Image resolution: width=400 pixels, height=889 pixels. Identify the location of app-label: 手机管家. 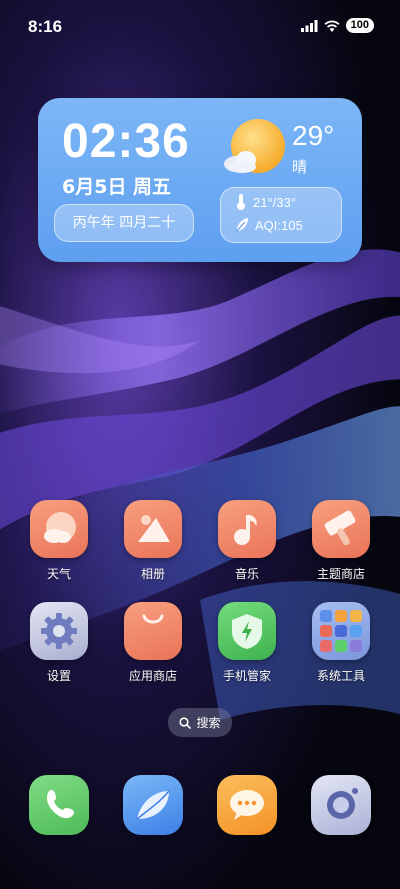
(246, 676).